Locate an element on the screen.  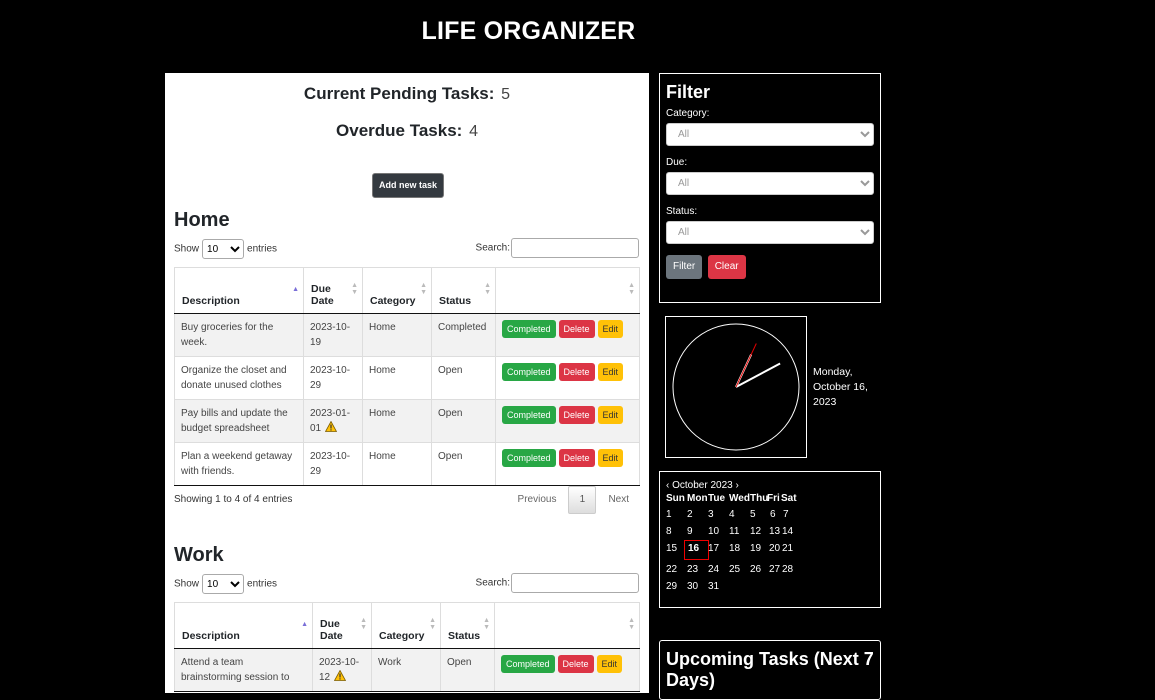
calendar-day: 21 is located at coordinates (787, 548).